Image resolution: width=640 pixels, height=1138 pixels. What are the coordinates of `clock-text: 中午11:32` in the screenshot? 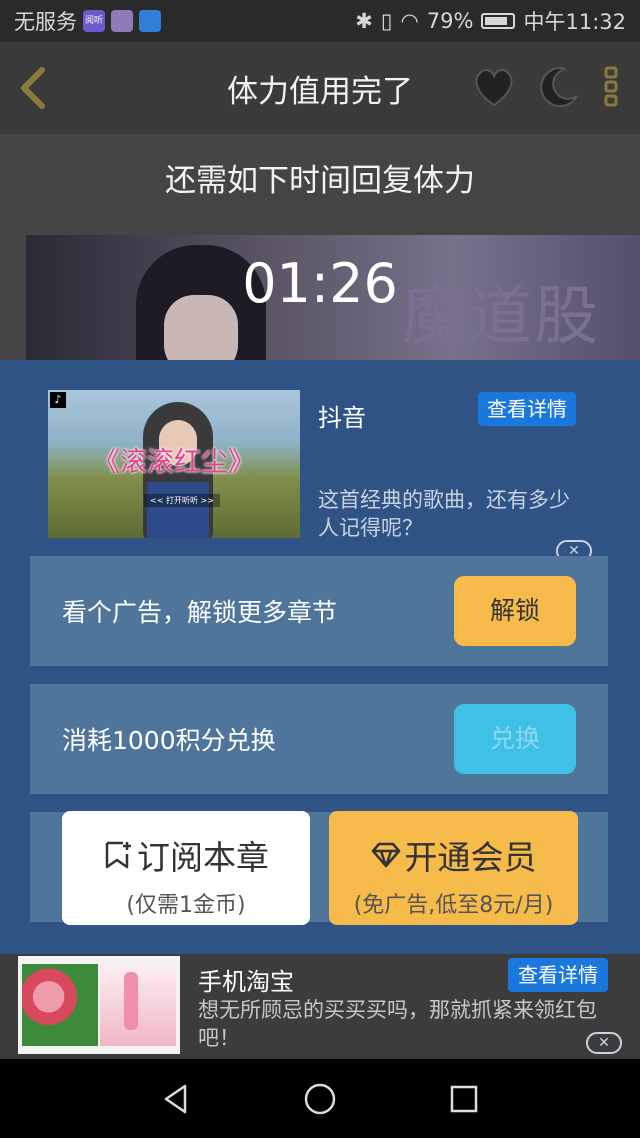 It's located at (574, 22).